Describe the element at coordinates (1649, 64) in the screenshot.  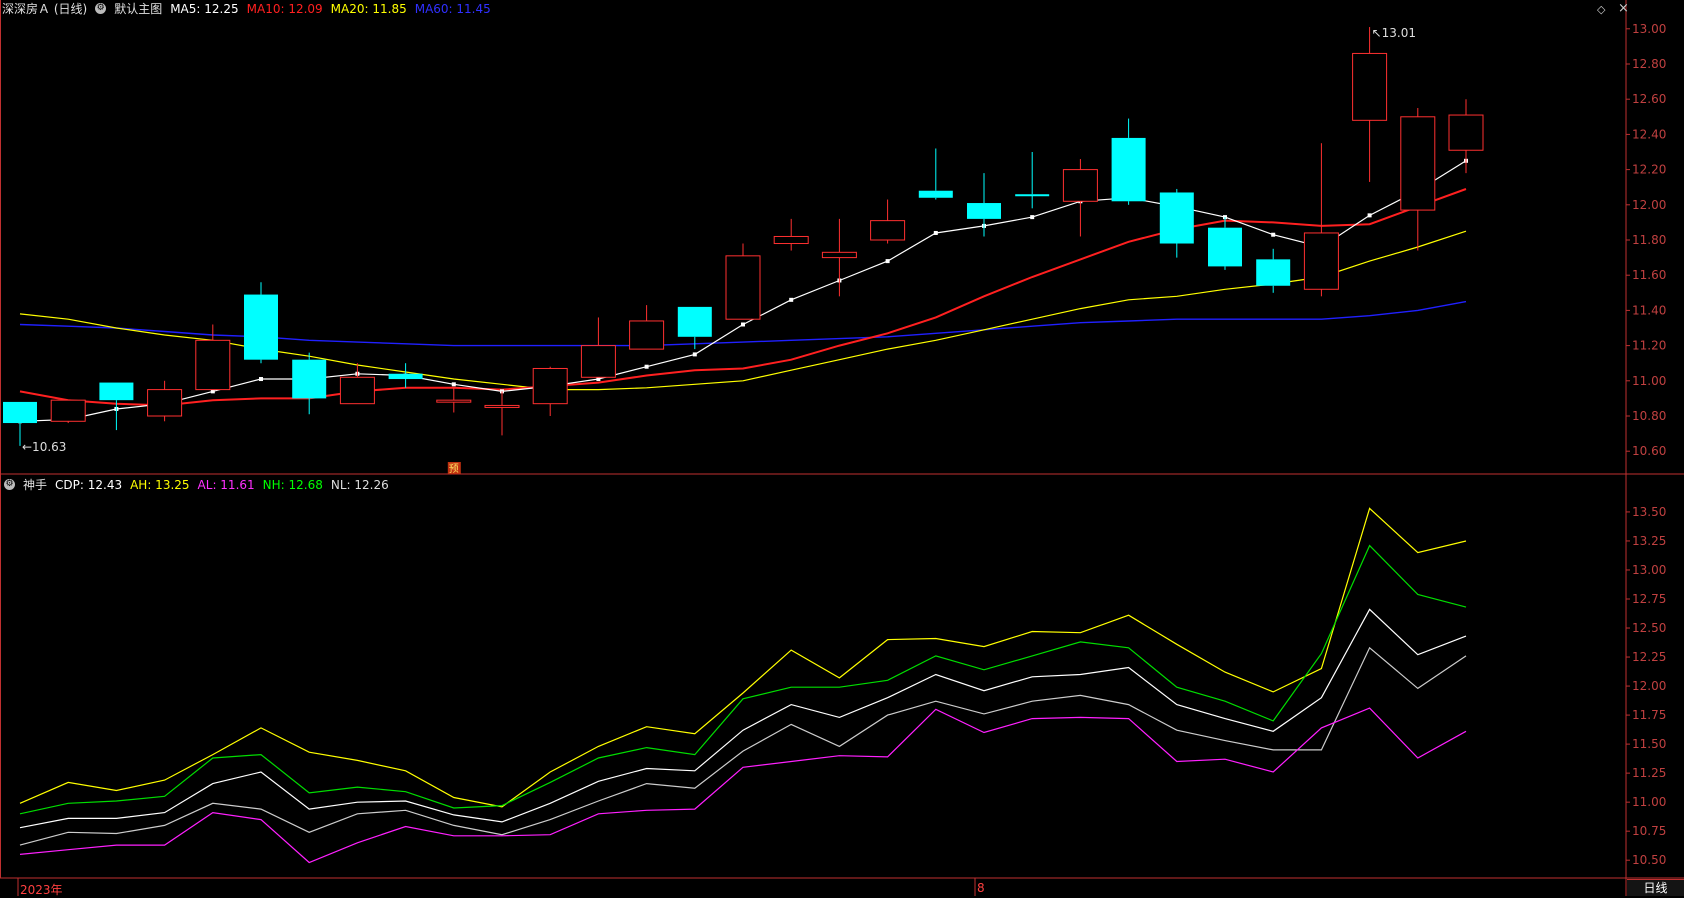
I see `price-tick-label: 12.80` at that location.